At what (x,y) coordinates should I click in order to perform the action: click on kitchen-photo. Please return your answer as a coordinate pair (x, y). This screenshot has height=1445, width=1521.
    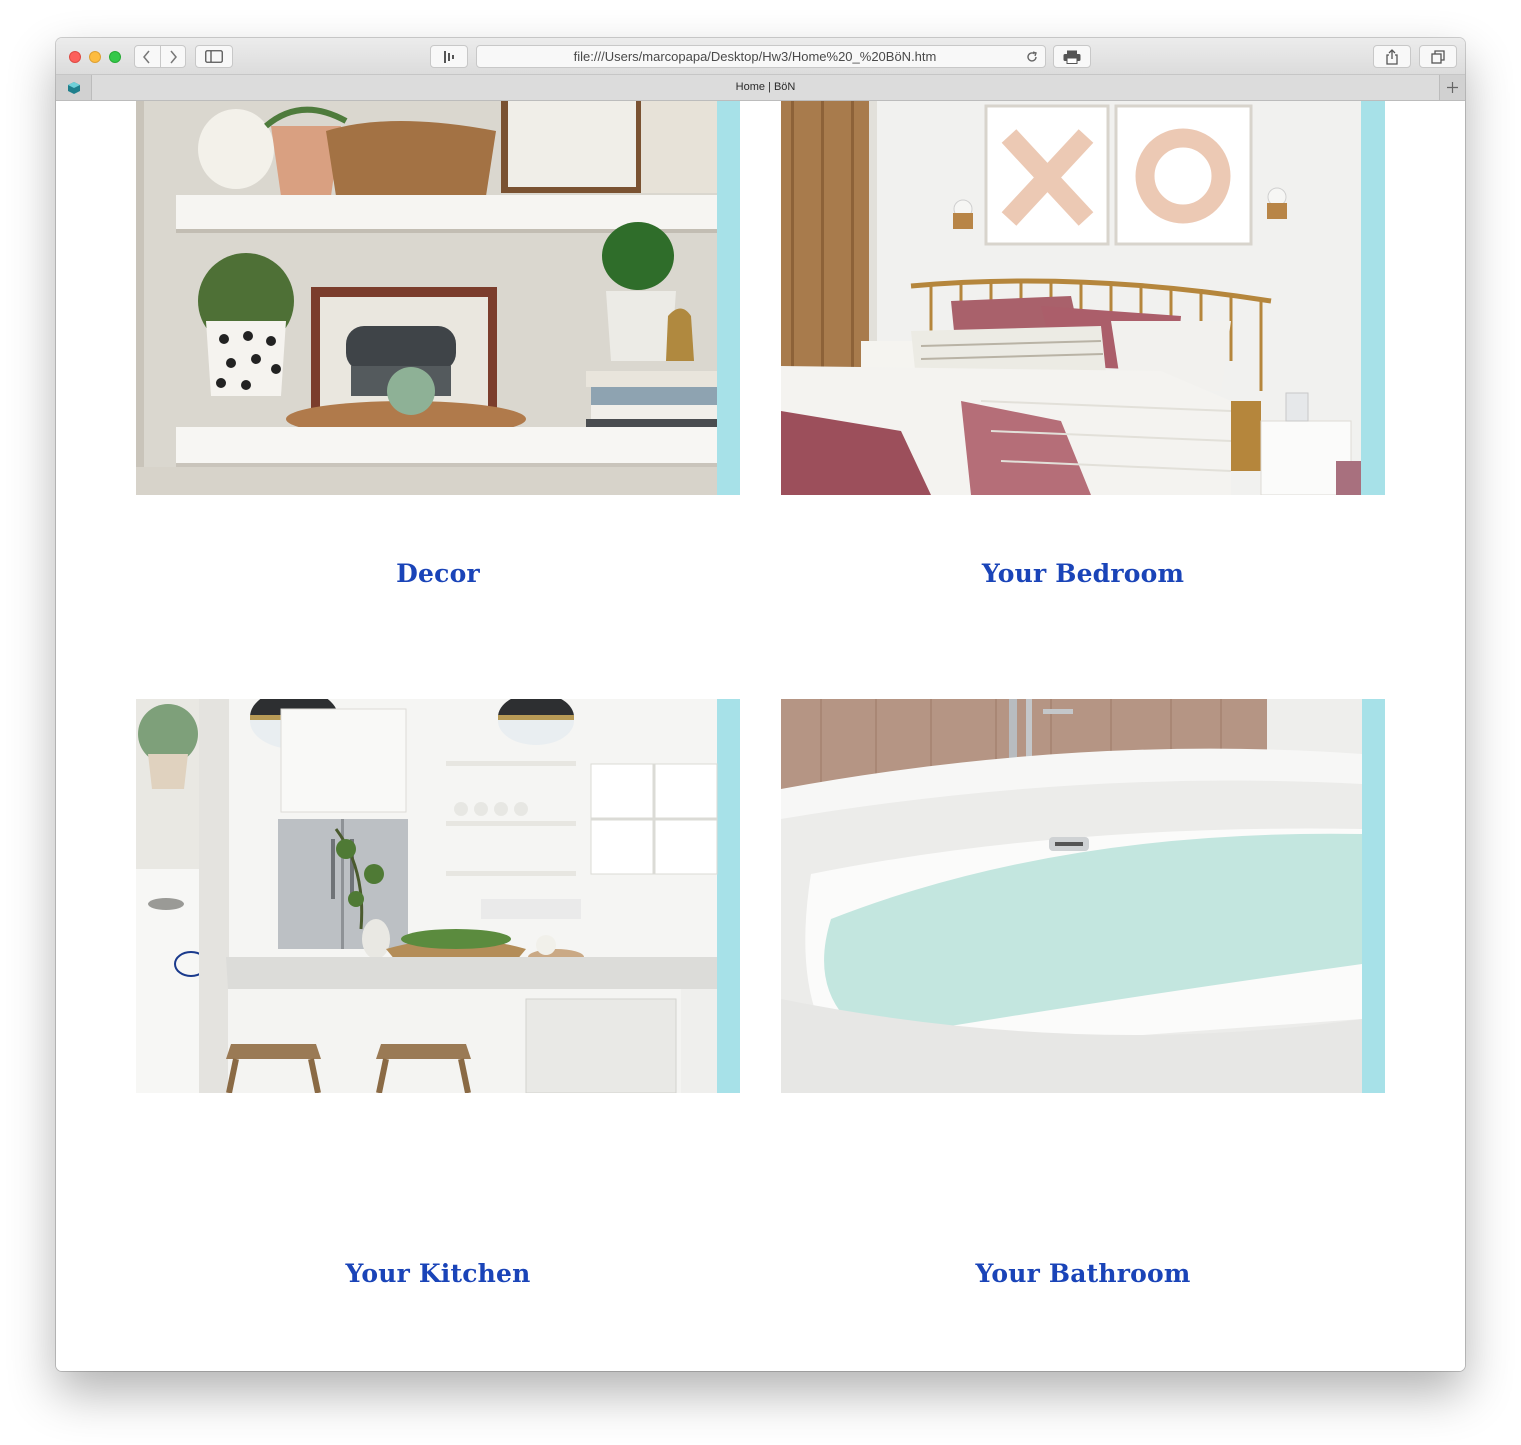
    Looking at the image, I should click on (438, 896).